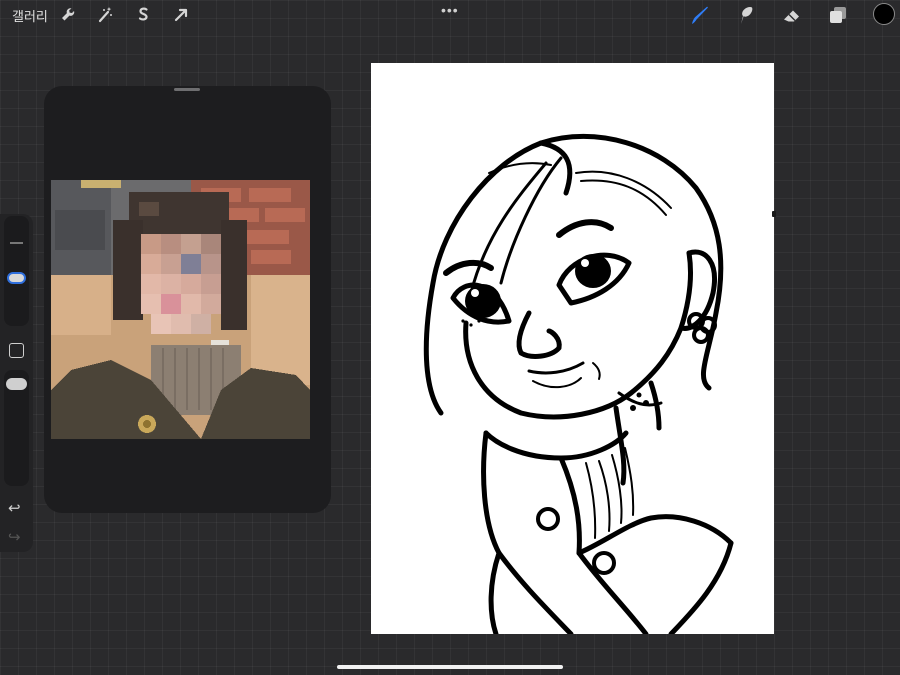 The image size is (900, 675). I want to click on home-indicator, so click(450, 667).